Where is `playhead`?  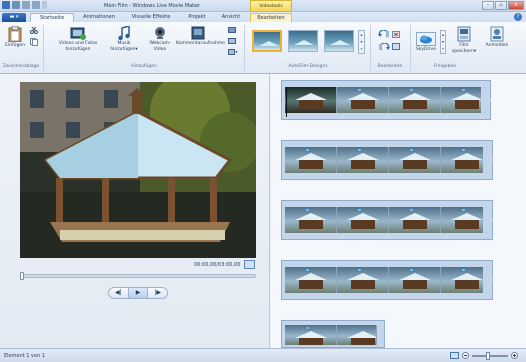
playhead is located at coordinates (286, 102).